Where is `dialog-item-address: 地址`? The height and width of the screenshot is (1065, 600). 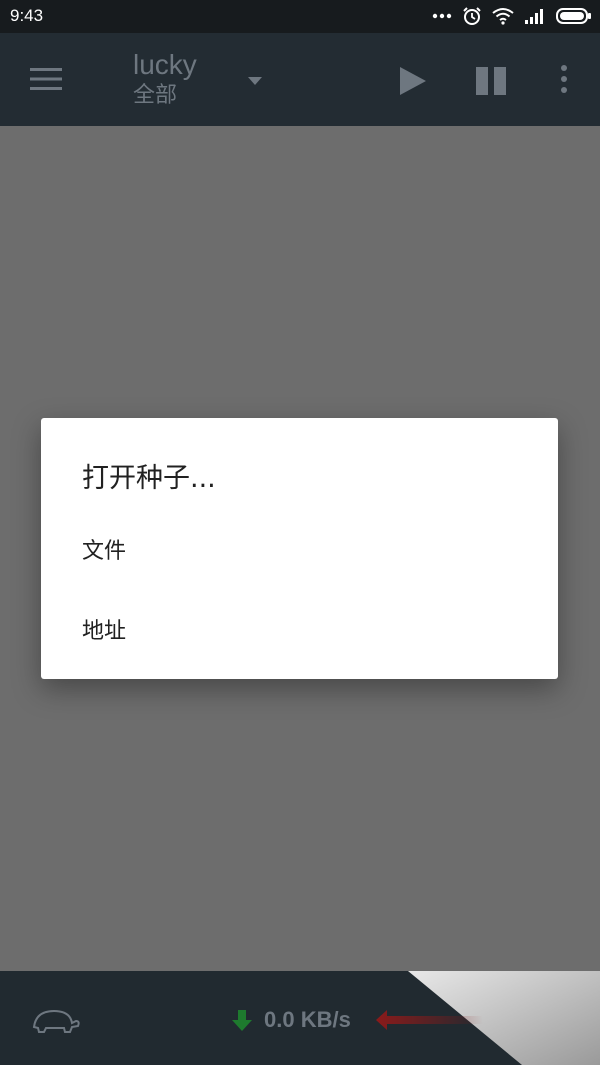 dialog-item-address: 地址 is located at coordinates (104, 629).